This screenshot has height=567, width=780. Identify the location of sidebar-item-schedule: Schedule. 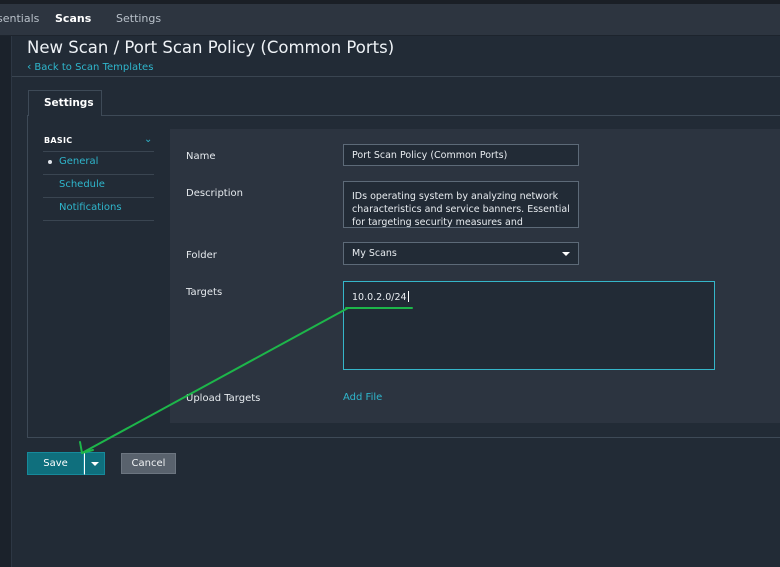
(82, 184).